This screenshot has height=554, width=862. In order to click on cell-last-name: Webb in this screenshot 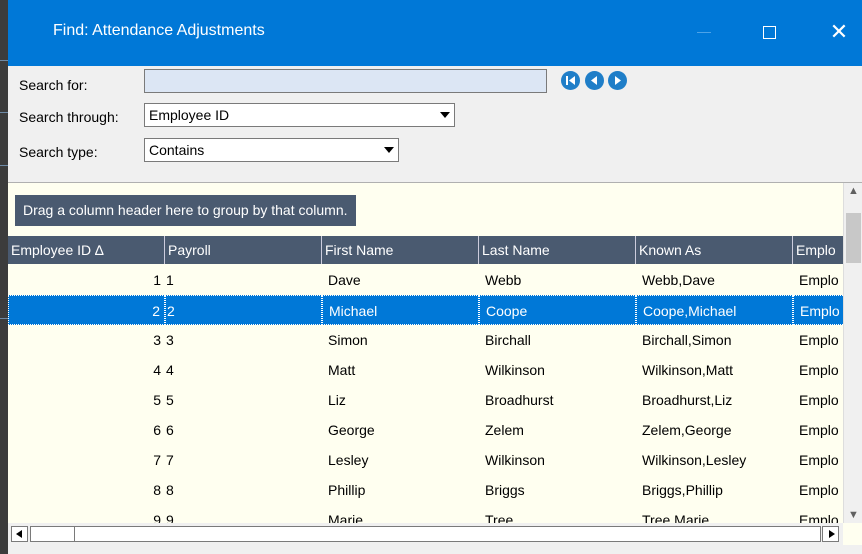, I will do `click(503, 280)`.